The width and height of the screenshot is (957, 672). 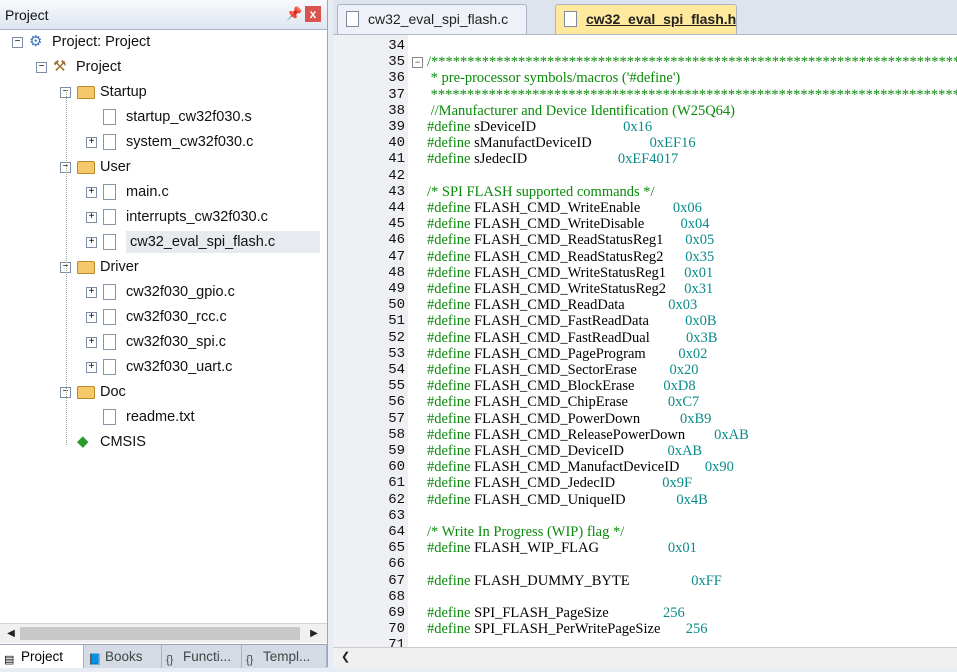 What do you see at coordinates (587, 467) in the screenshot?
I see `macro-name: FLASH_CMD_ManufactDeviceID` at bounding box center [587, 467].